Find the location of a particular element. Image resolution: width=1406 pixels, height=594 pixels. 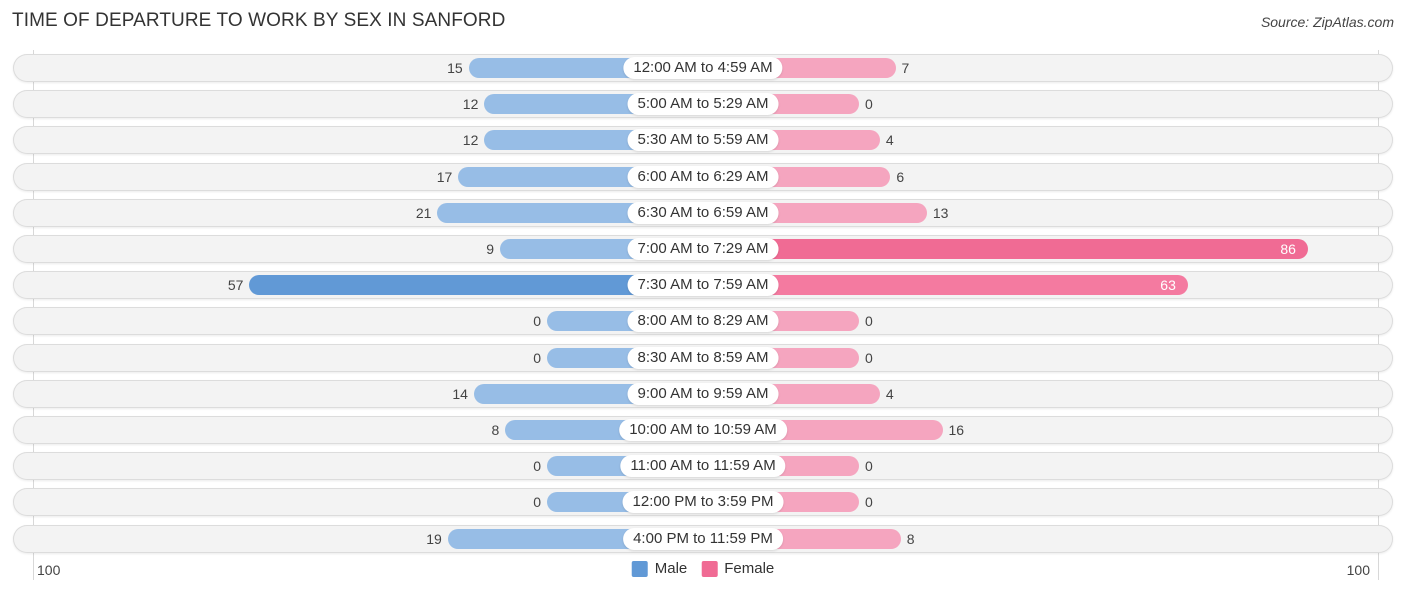

axis-left-label: 100 is located at coordinates (49, 570).